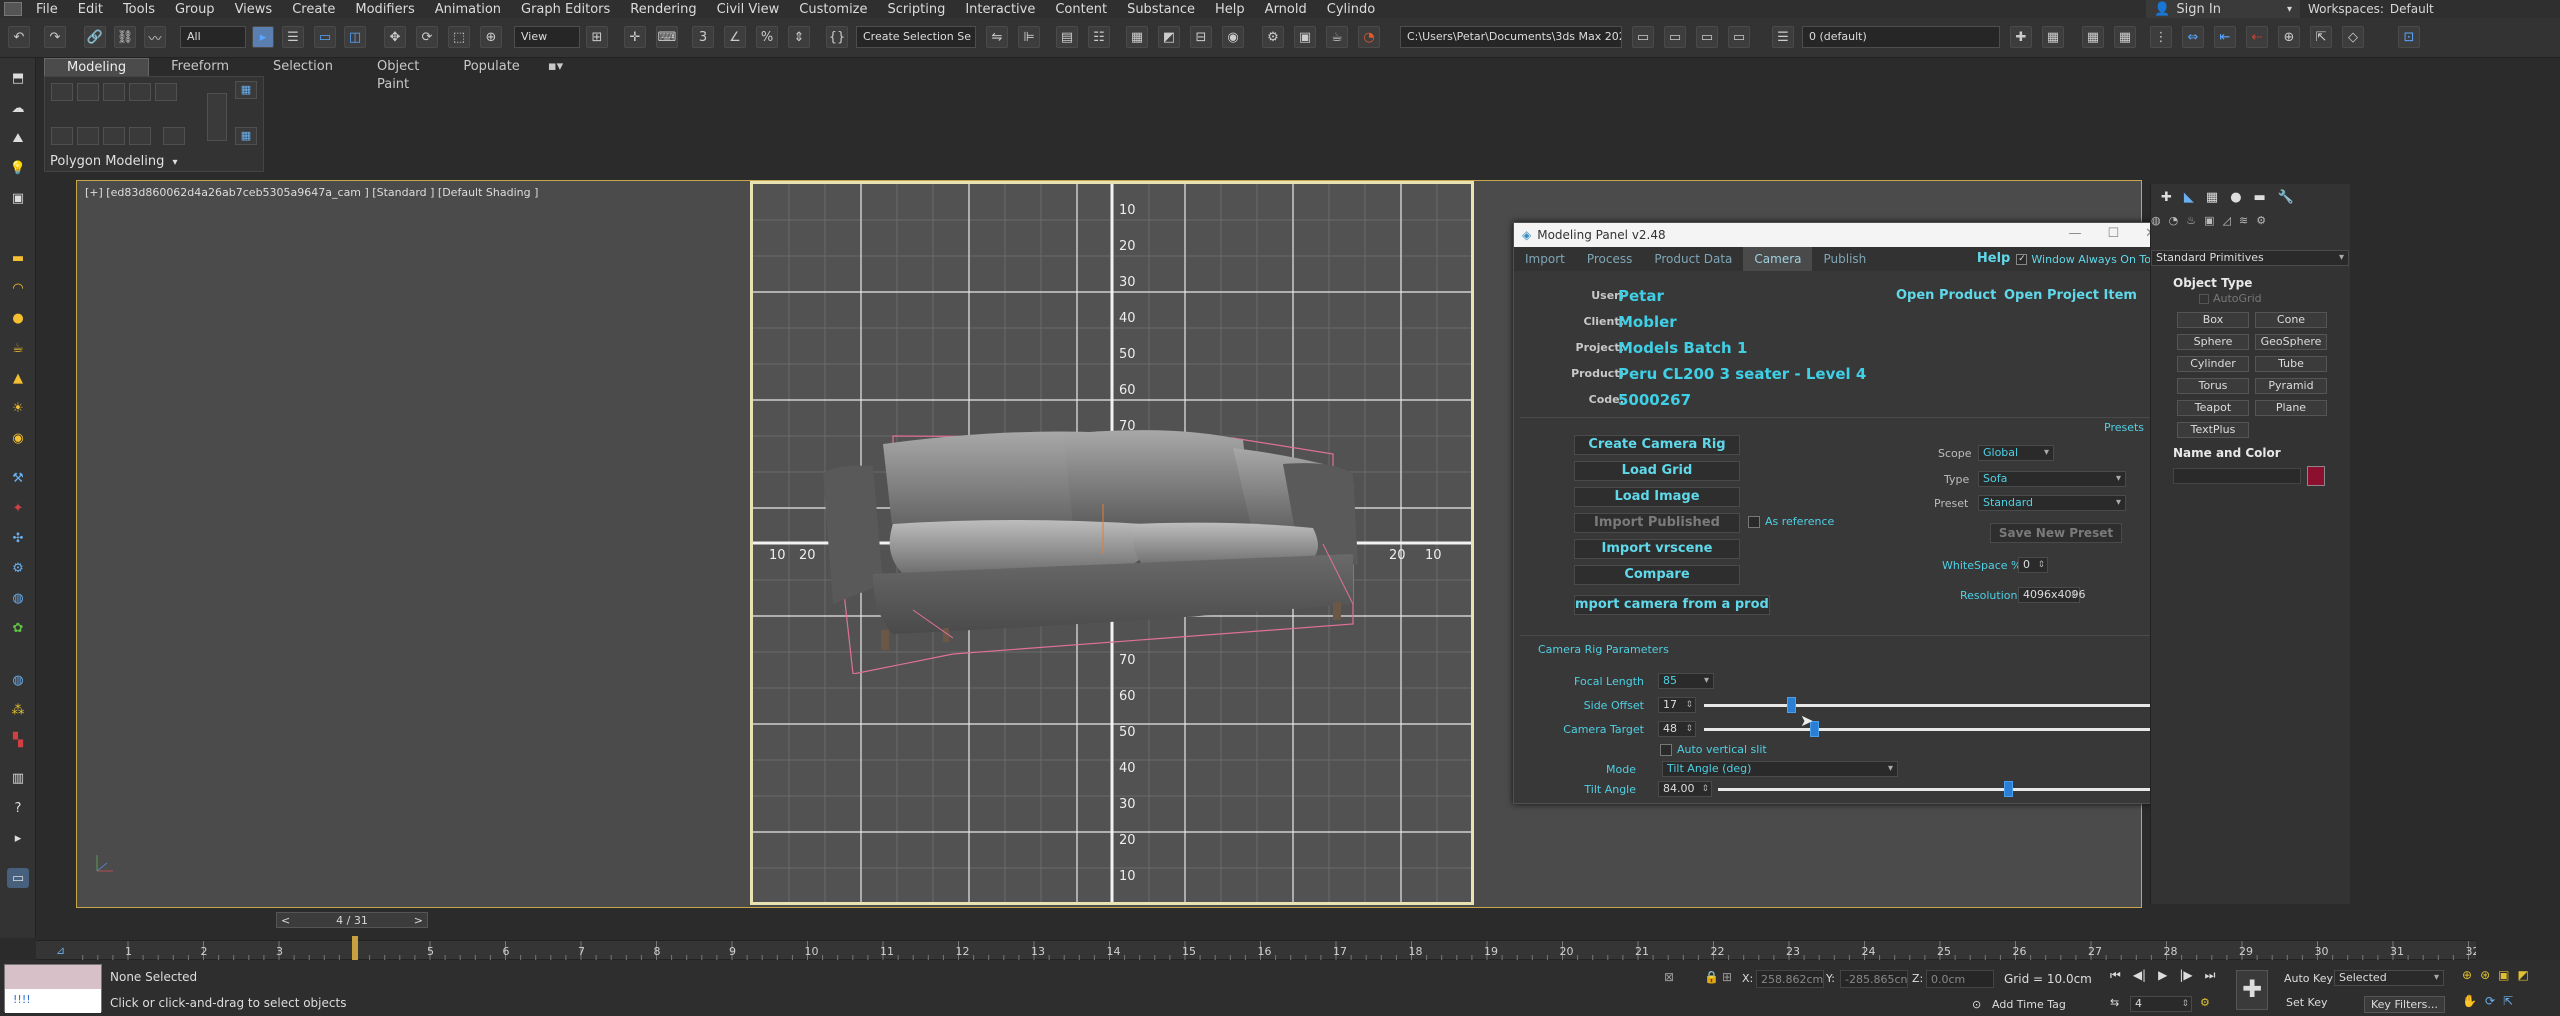 The height and width of the screenshot is (1016, 2560). What do you see at coordinates (18, 78) in the screenshot?
I see `select-icon: ⬒` at bounding box center [18, 78].